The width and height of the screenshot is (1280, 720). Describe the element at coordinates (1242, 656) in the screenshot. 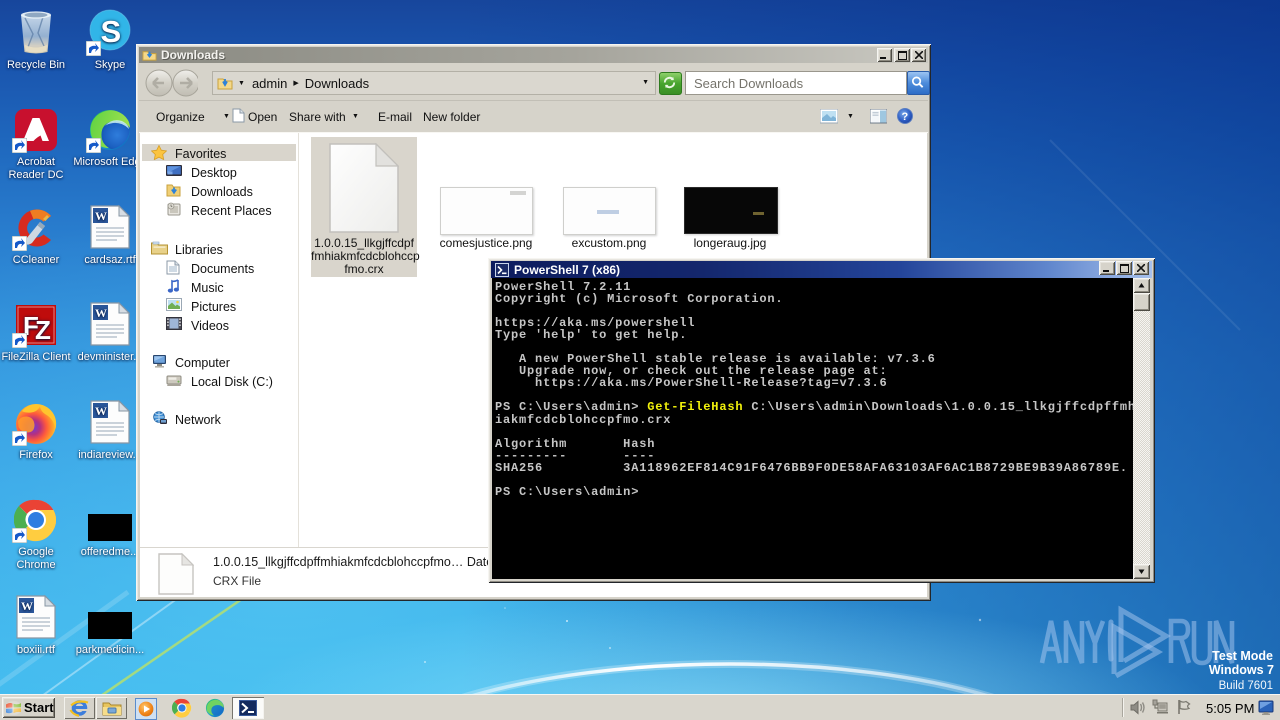

I see `svg-text: Test Mode` at that location.